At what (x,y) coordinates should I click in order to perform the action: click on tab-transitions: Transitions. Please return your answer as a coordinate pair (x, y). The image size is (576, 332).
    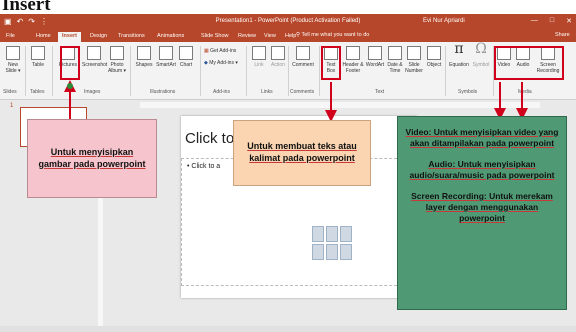
    Looking at the image, I should click on (131, 37).